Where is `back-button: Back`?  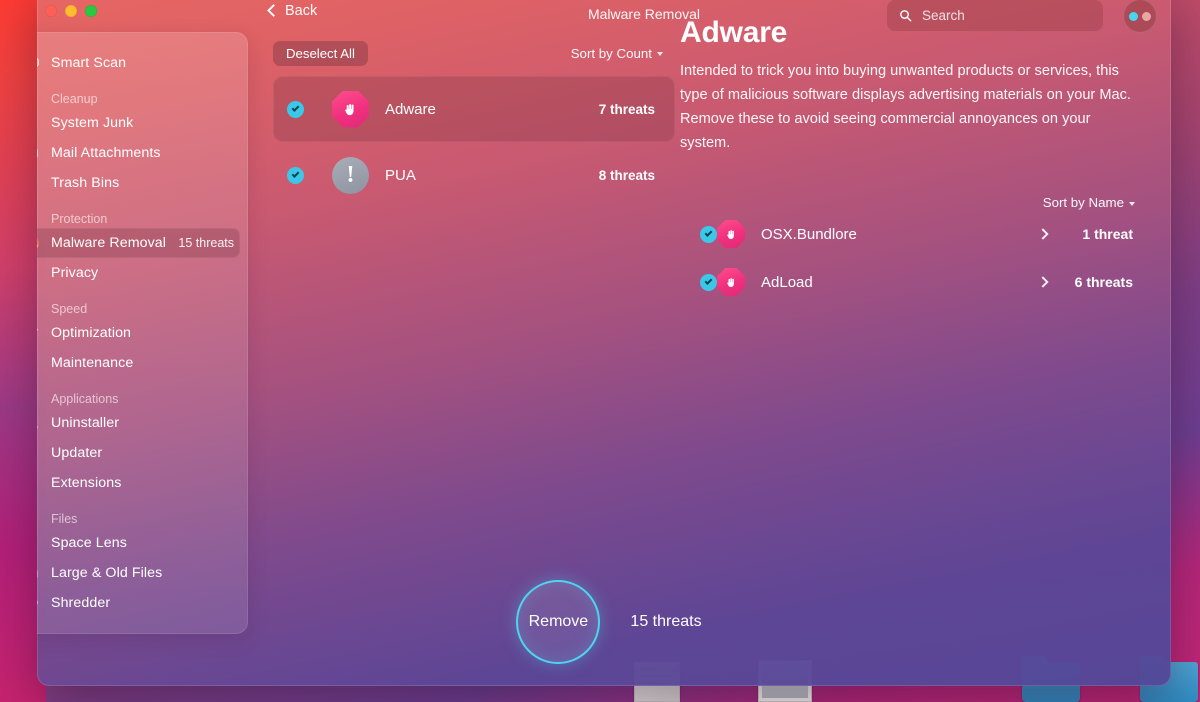 back-button: Back is located at coordinates (292, 11).